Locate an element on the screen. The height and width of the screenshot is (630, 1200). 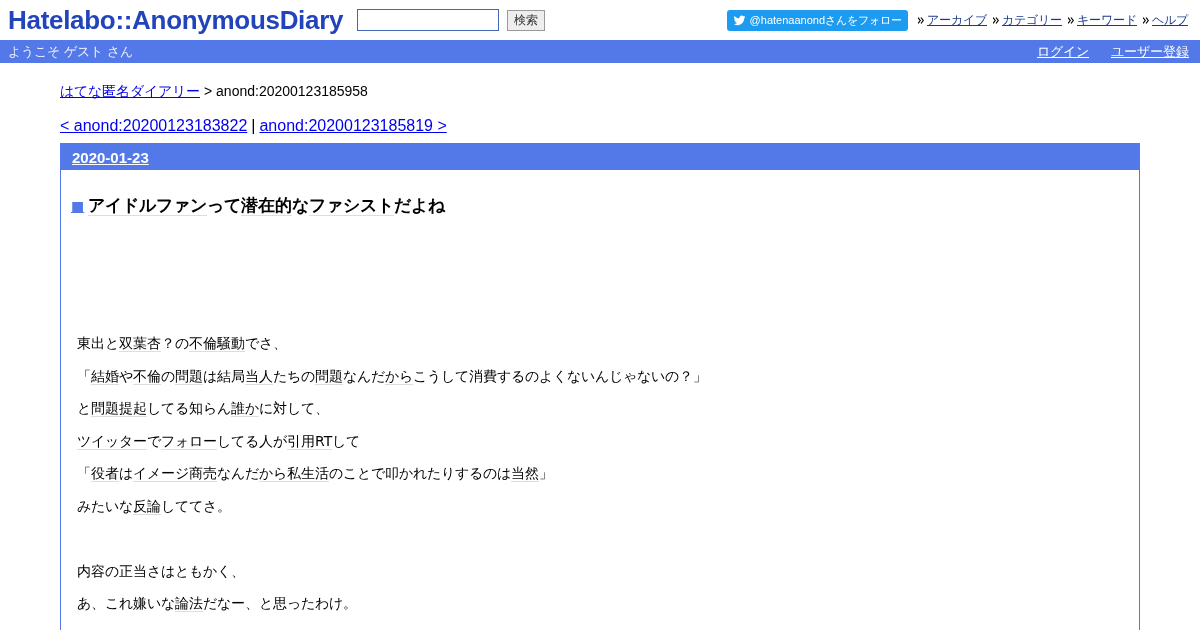
site-logo: Hatelabo::AnonymousDiary is located at coordinates (176, 20).